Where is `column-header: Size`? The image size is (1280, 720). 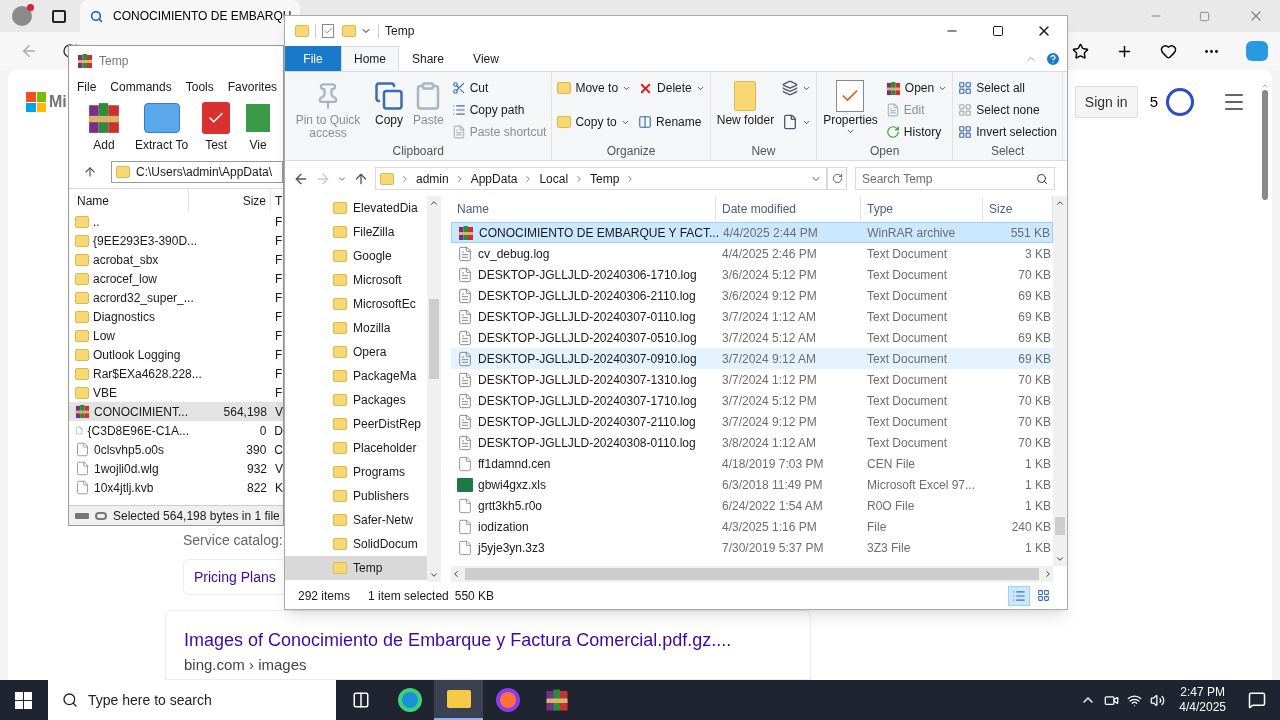 column-header: Size is located at coordinates (230, 200).